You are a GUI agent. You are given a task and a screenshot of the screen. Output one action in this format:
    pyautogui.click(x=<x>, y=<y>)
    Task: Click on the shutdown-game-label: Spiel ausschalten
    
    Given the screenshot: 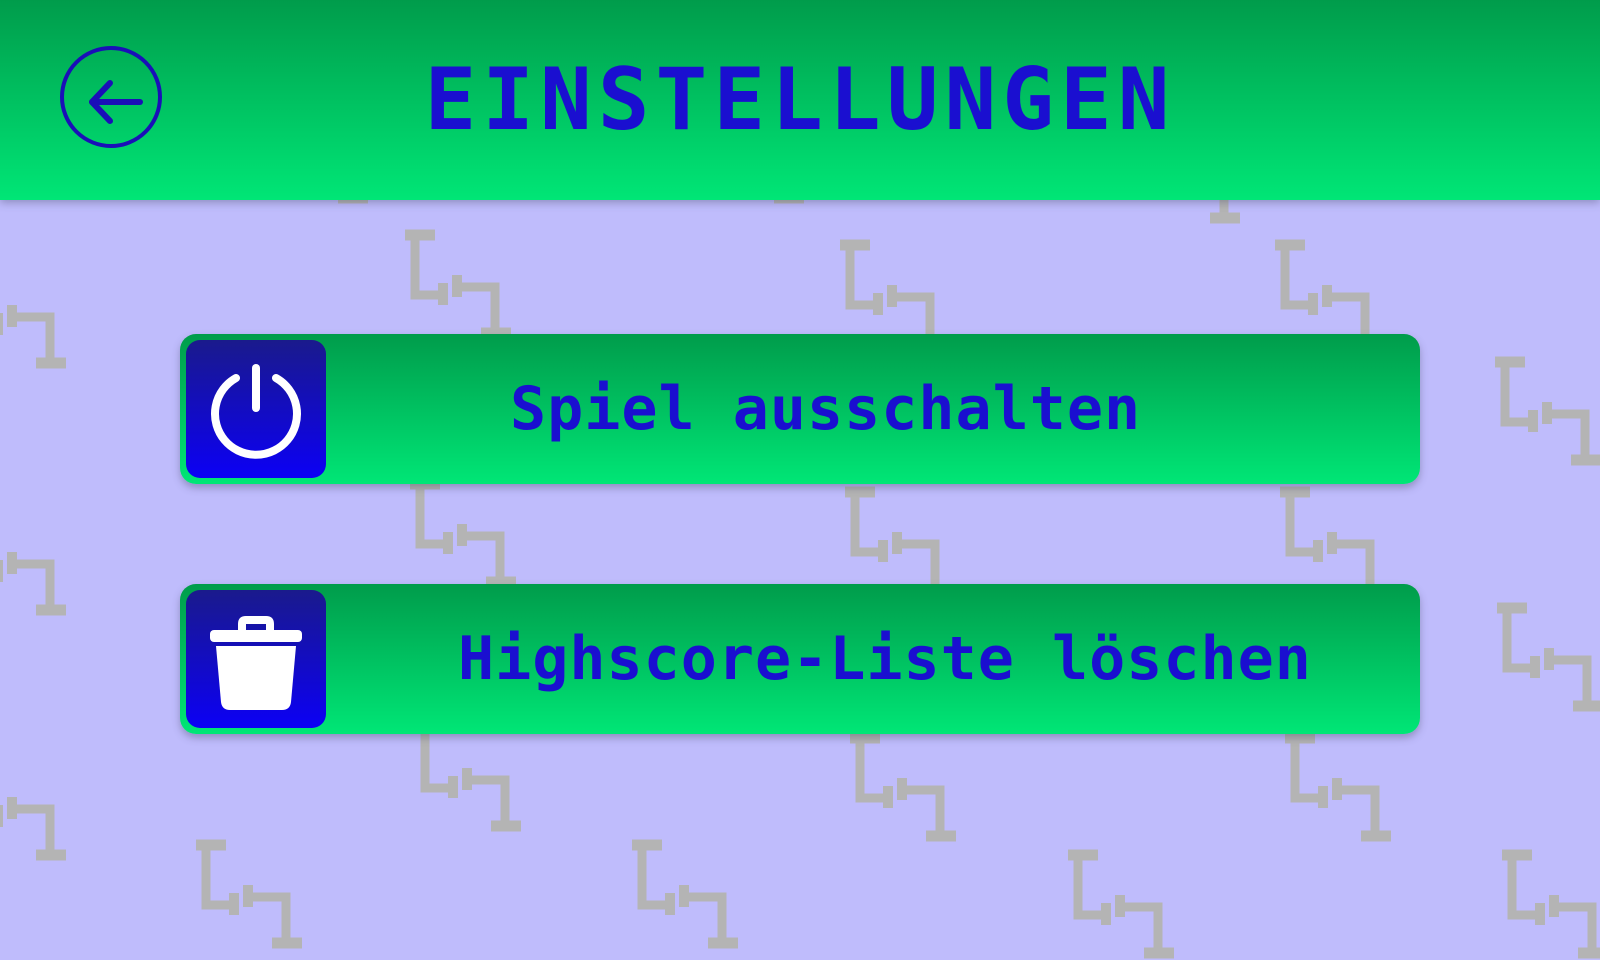 What is the action you would take?
    pyautogui.click(x=826, y=409)
    